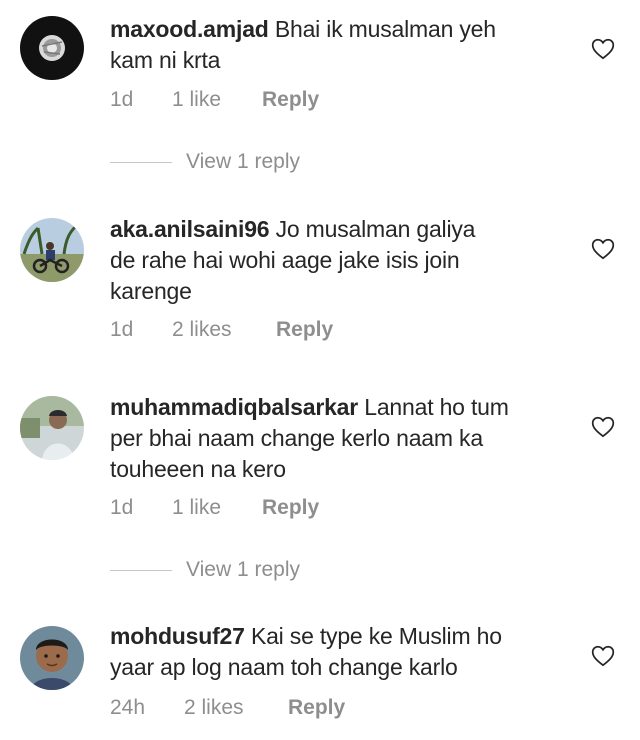  Describe the element at coordinates (165, 60) in the screenshot. I see `comment-text-line: kam ni krta` at that location.